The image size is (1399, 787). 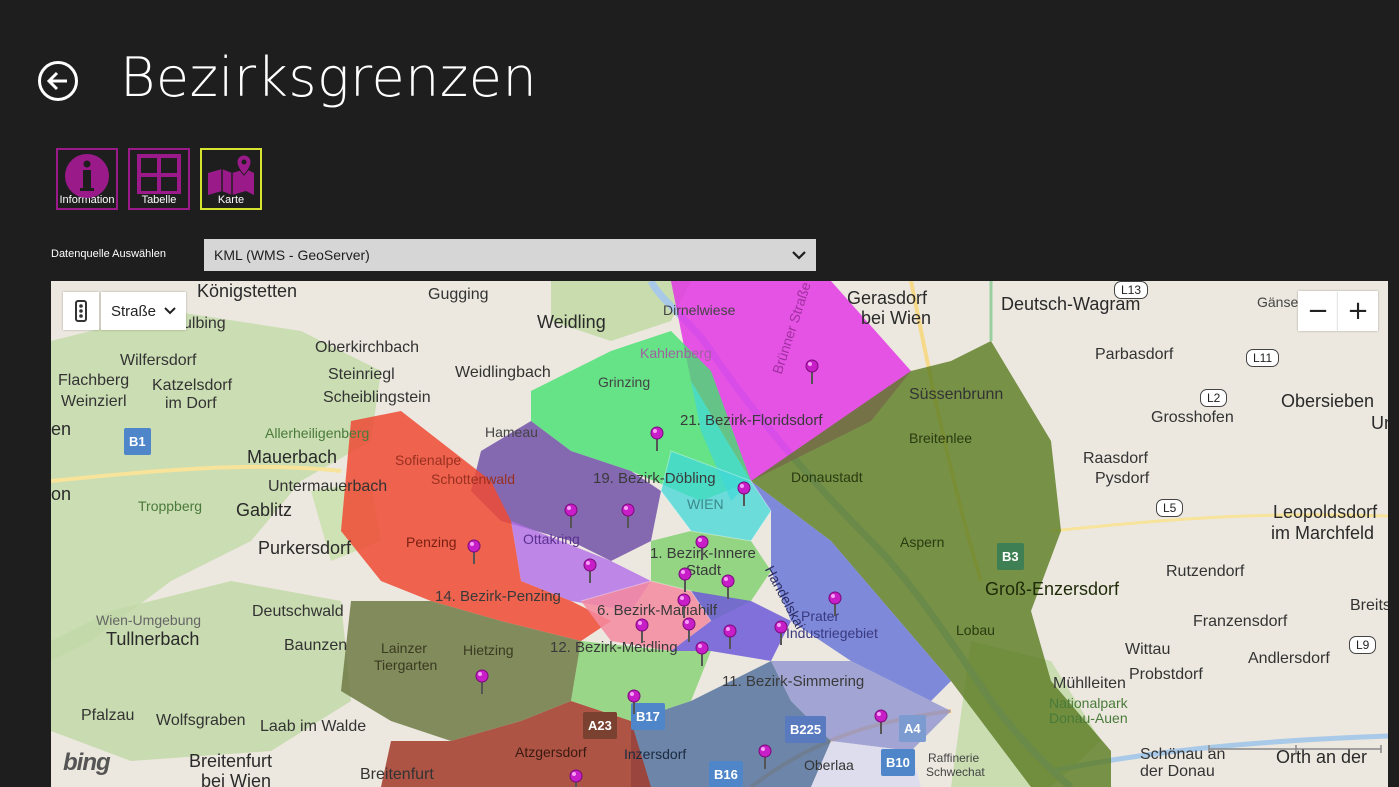 I want to click on road-label: L2, so click(x=1214, y=398).